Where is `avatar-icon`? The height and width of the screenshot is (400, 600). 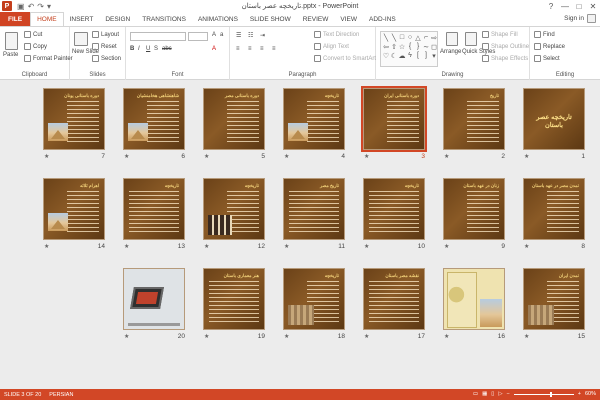
avatar-icon is located at coordinates (591, 18).